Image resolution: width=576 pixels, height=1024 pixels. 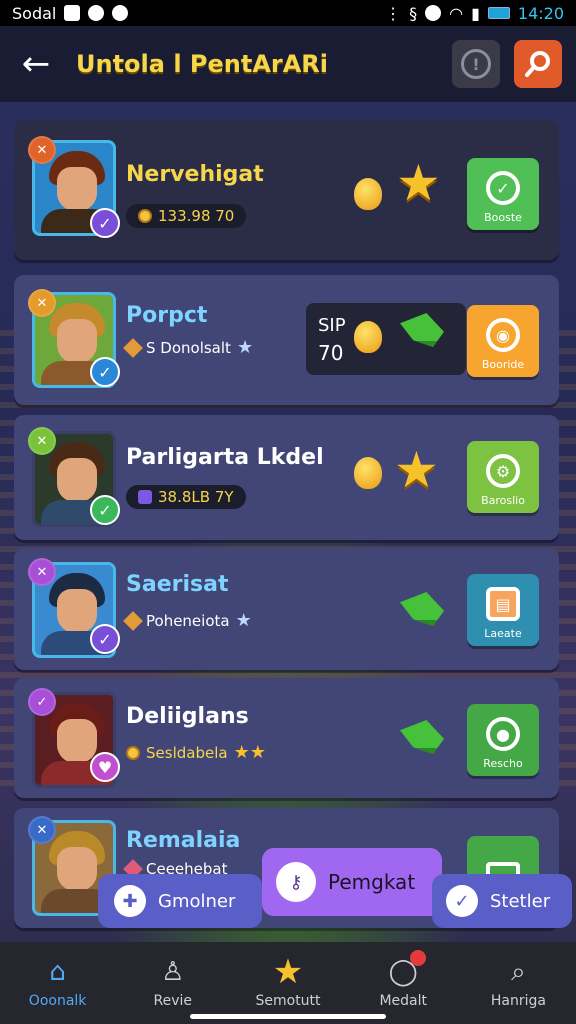 I want to click on list-item: ✕ ✓ Nervehigat 133.98 70 ★ ✓ Booste, so click(x=286, y=190).